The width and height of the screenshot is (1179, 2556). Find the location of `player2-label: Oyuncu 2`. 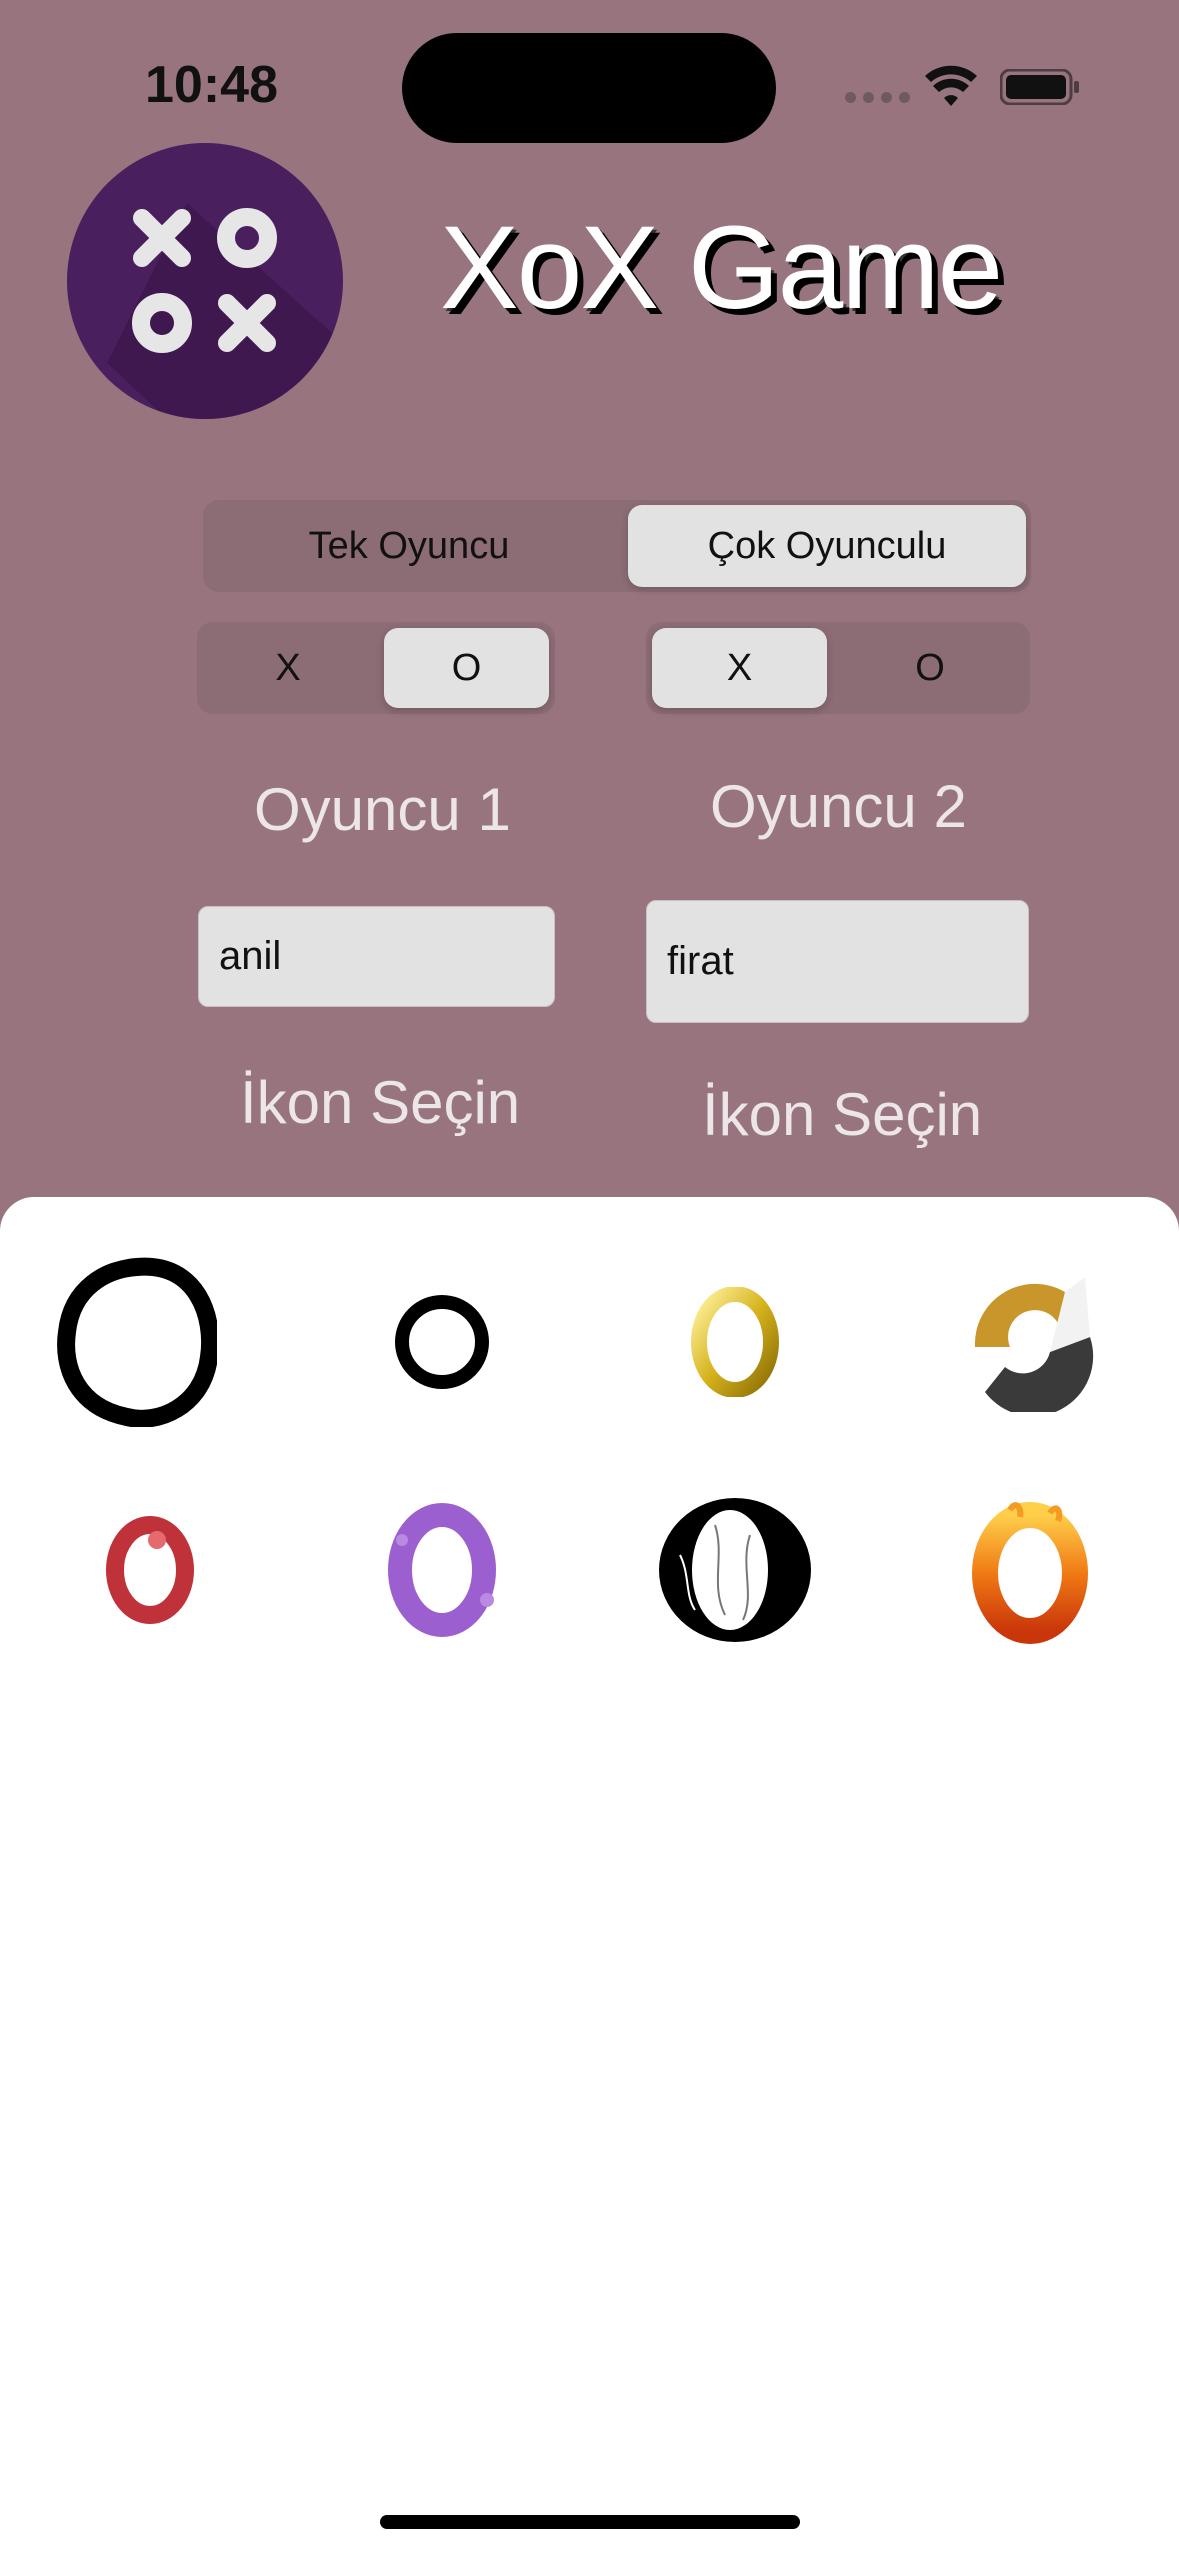

player2-label: Oyuncu 2 is located at coordinates (838, 806).